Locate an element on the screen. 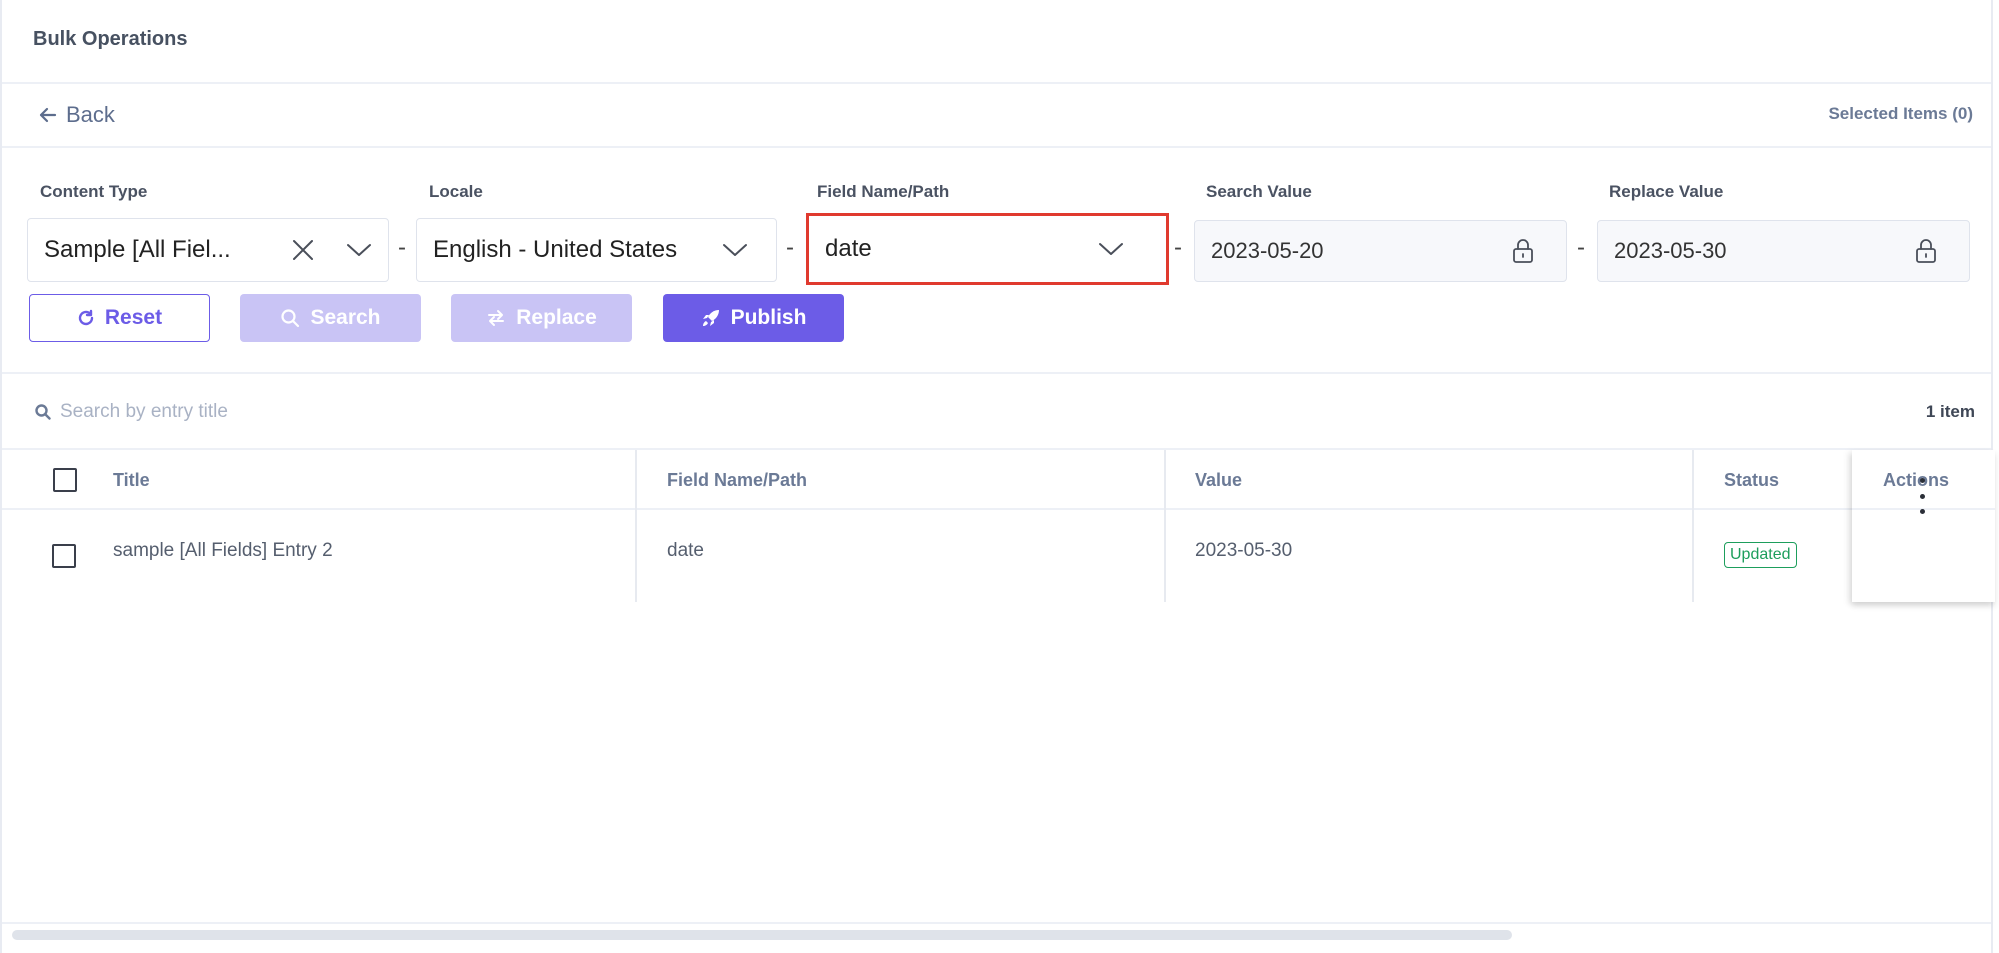 This screenshot has height=953, width=1999. actions-column: Actions is located at coordinates (1923, 526).